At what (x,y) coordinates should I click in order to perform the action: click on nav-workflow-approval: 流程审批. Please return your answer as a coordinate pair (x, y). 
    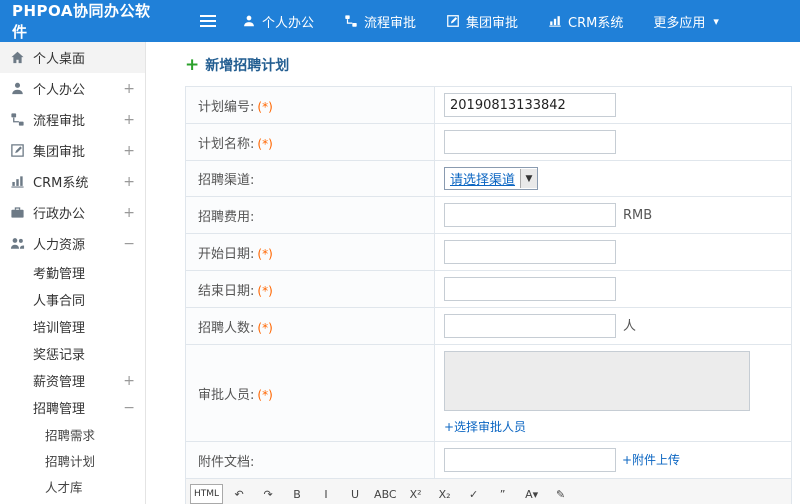
    Looking at the image, I should click on (380, 21).